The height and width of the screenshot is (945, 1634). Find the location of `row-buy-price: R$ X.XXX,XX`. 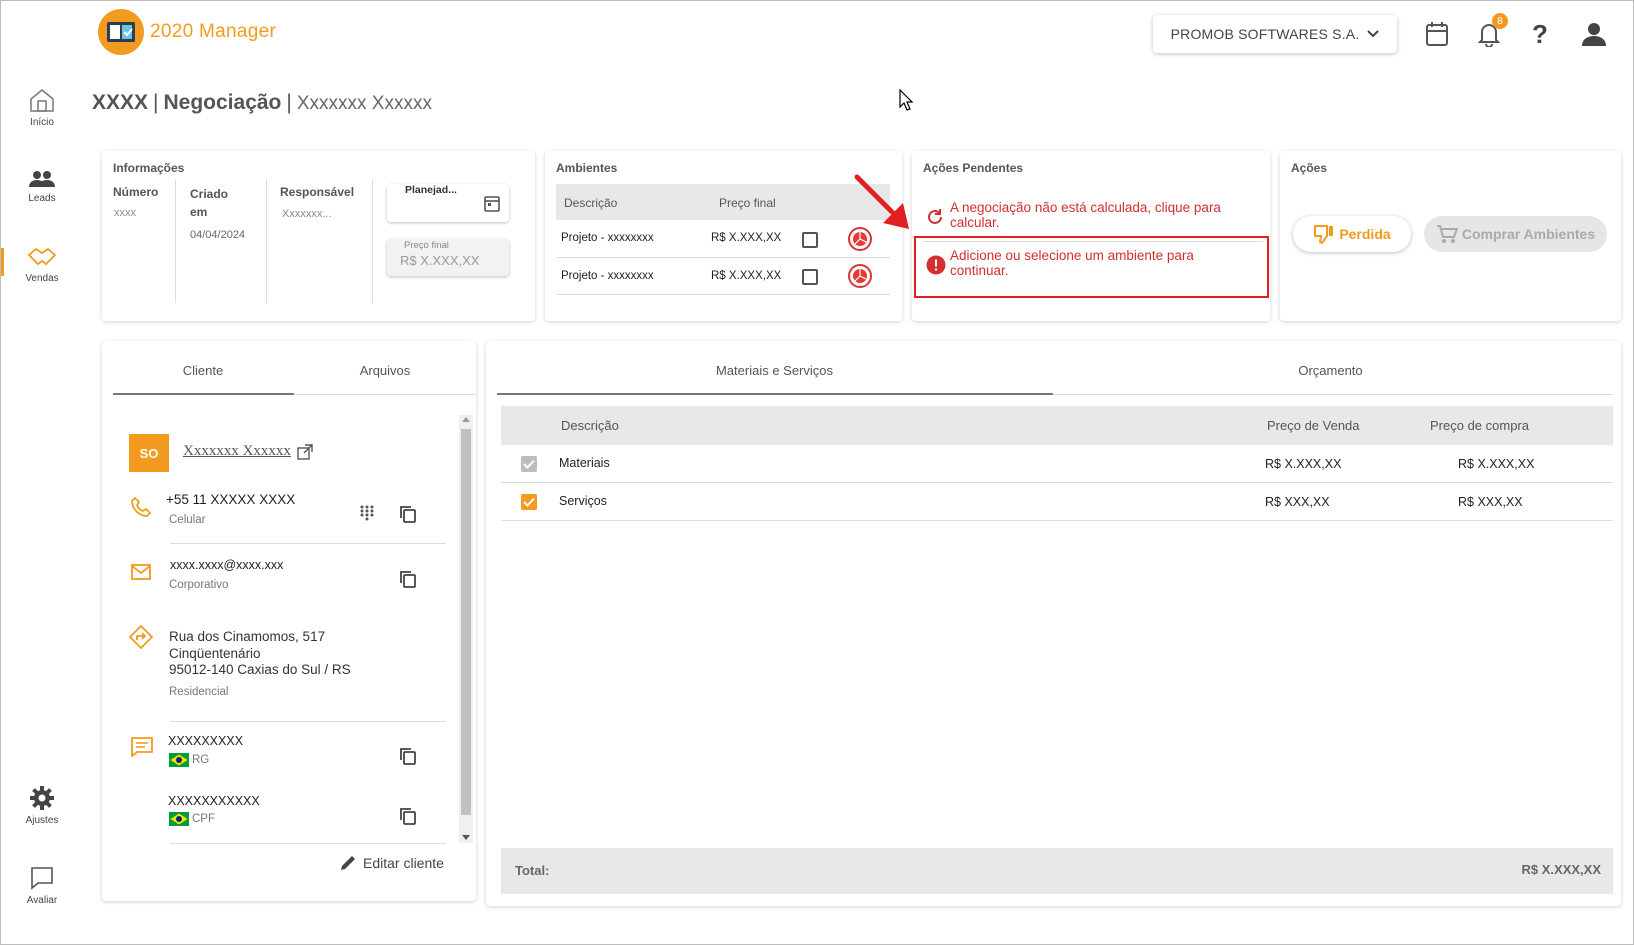

row-buy-price: R$ X.XXX,XX is located at coordinates (1496, 464).